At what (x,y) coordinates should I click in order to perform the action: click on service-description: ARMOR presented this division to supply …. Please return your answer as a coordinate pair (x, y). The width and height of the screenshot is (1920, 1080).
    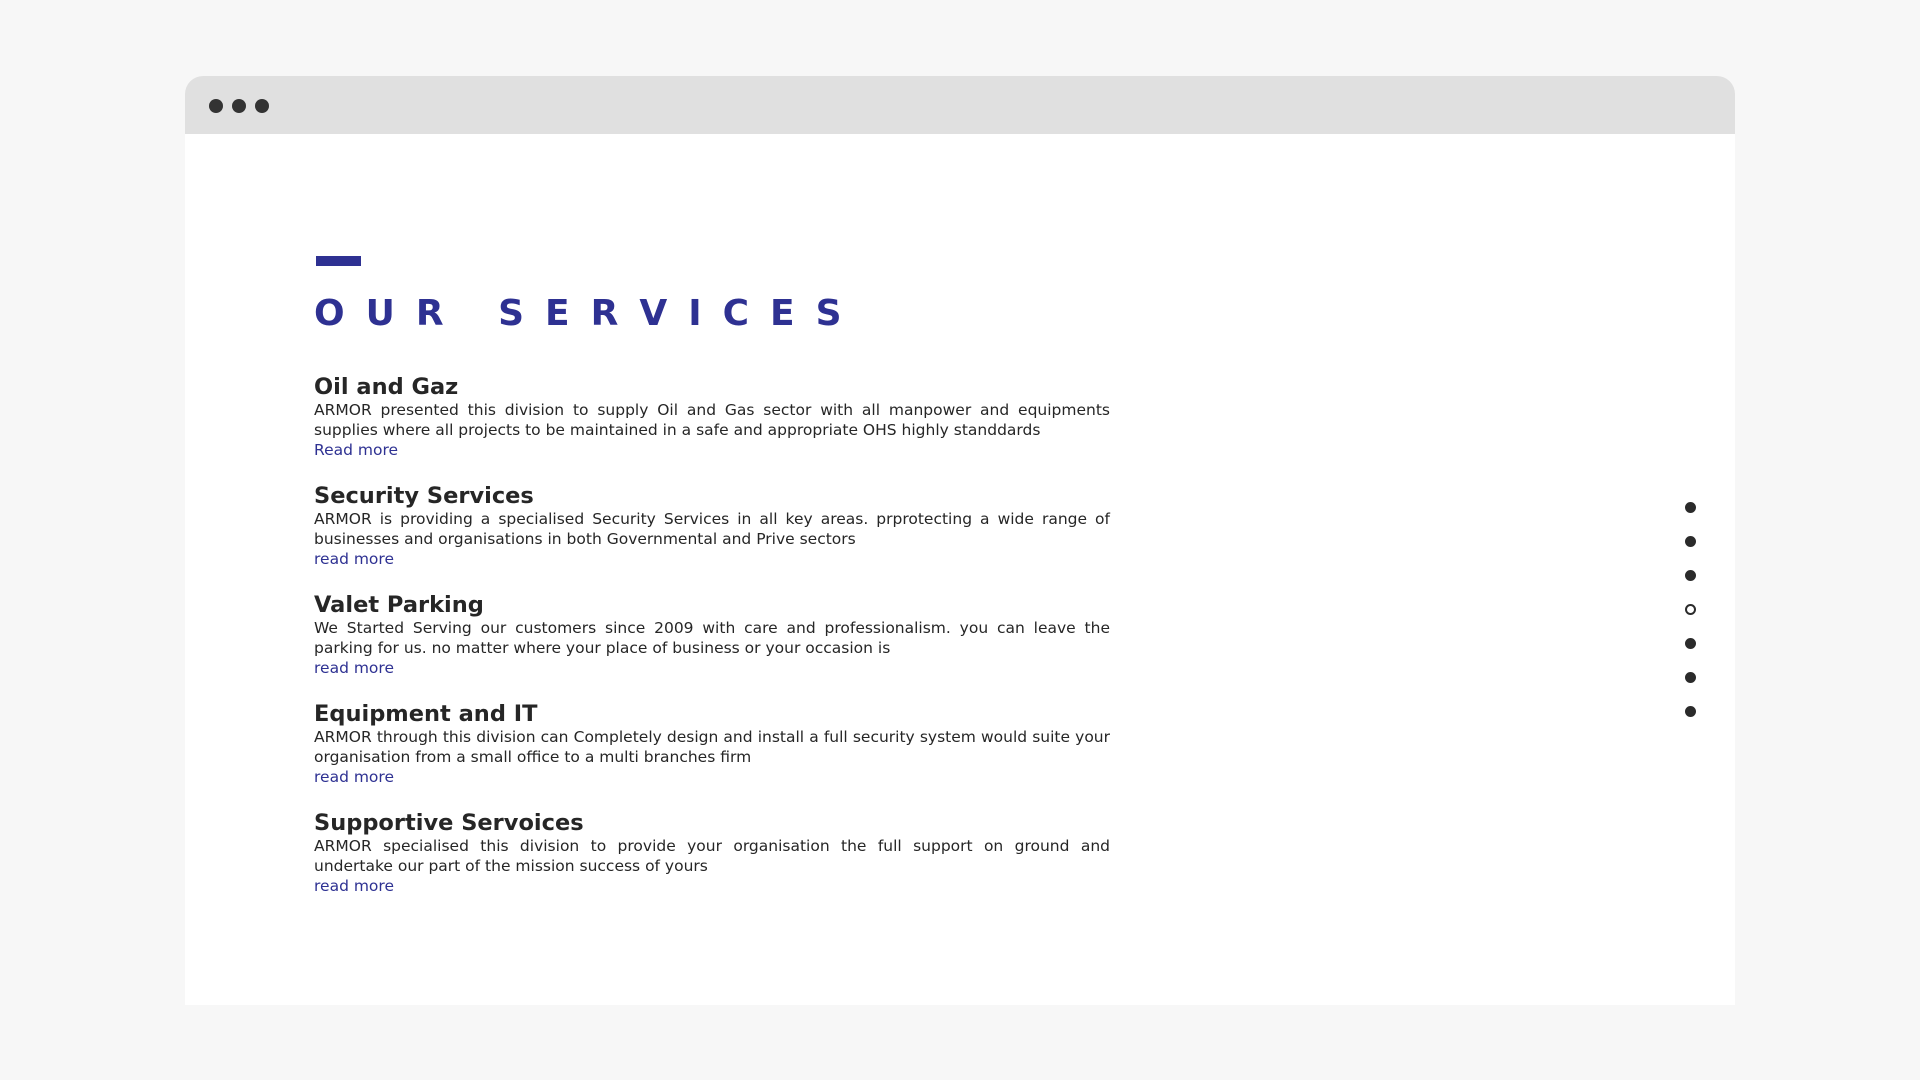
    Looking at the image, I should click on (712, 420).